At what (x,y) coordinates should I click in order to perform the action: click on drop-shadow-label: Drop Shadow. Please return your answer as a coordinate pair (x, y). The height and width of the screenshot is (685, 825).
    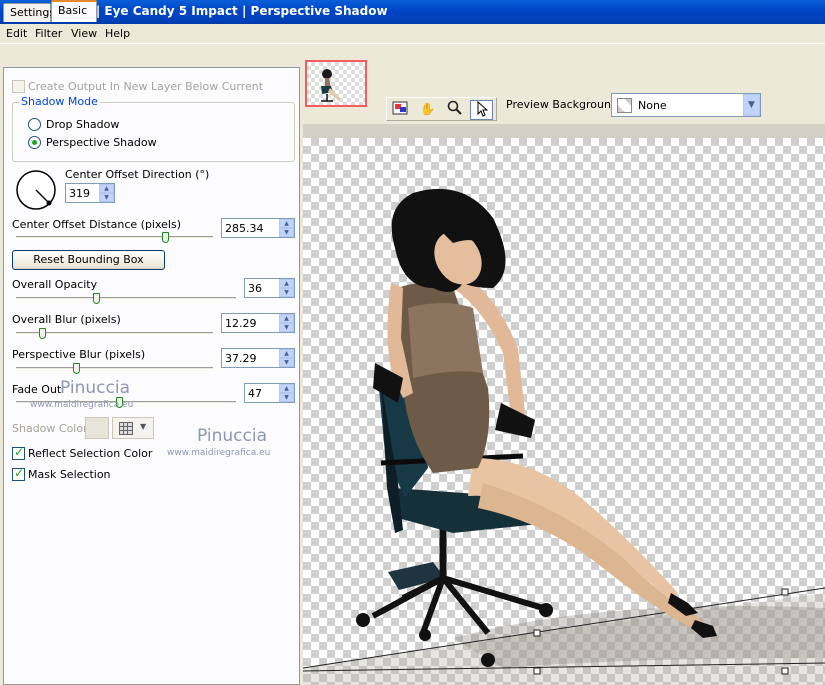
    Looking at the image, I should click on (83, 124).